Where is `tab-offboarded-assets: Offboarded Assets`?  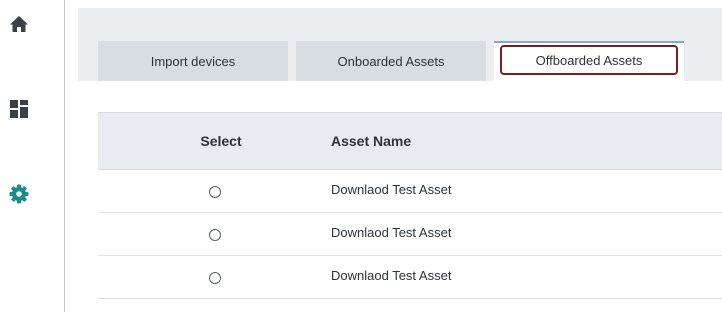
tab-offboarded-assets: Offboarded Assets is located at coordinates (589, 61).